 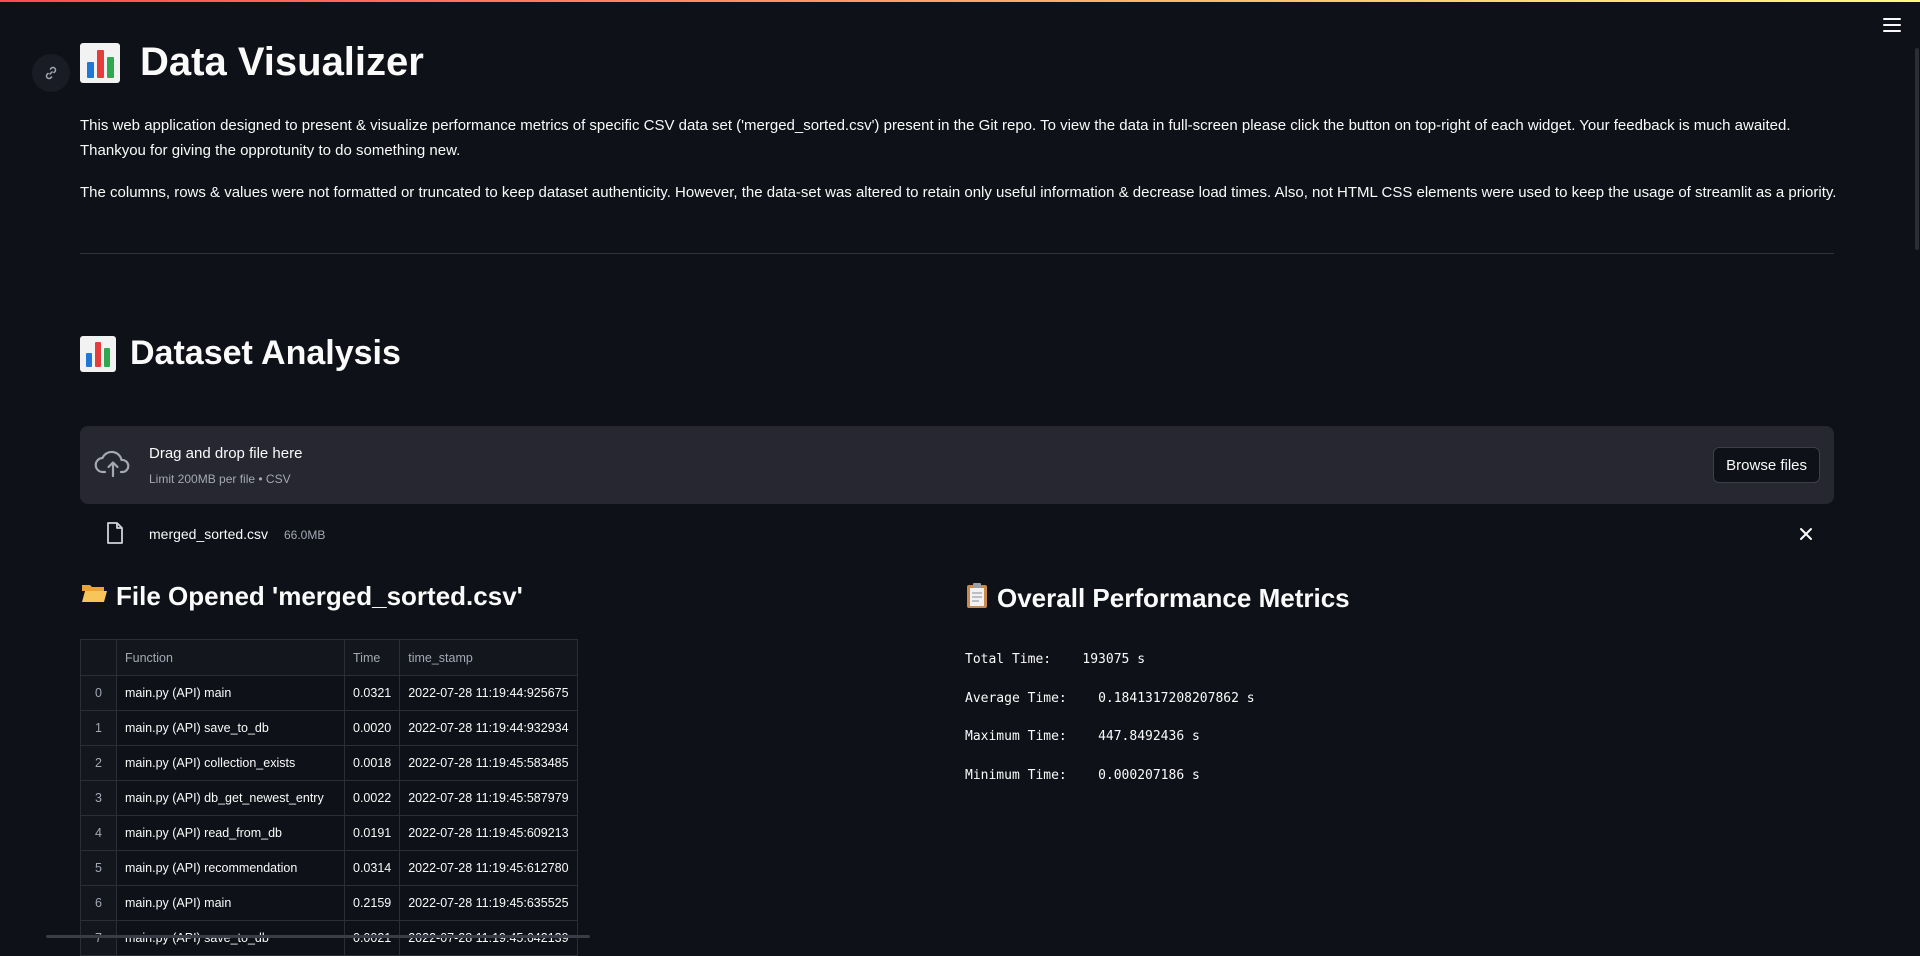 What do you see at coordinates (230, 763) in the screenshot?
I see `cell-function: main.py (API) collection_exists` at bounding box center [230, 763].